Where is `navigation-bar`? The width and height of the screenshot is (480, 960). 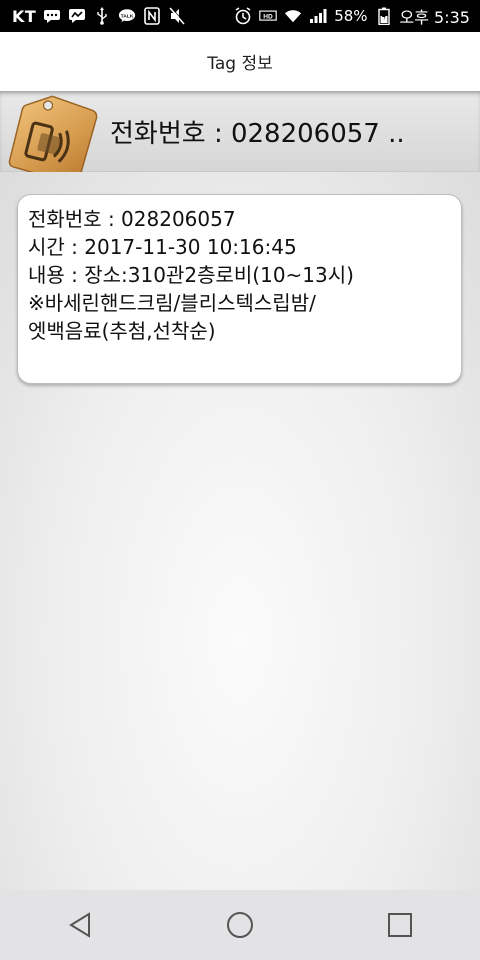 navigation-bar is located at coordinates (240, 925).